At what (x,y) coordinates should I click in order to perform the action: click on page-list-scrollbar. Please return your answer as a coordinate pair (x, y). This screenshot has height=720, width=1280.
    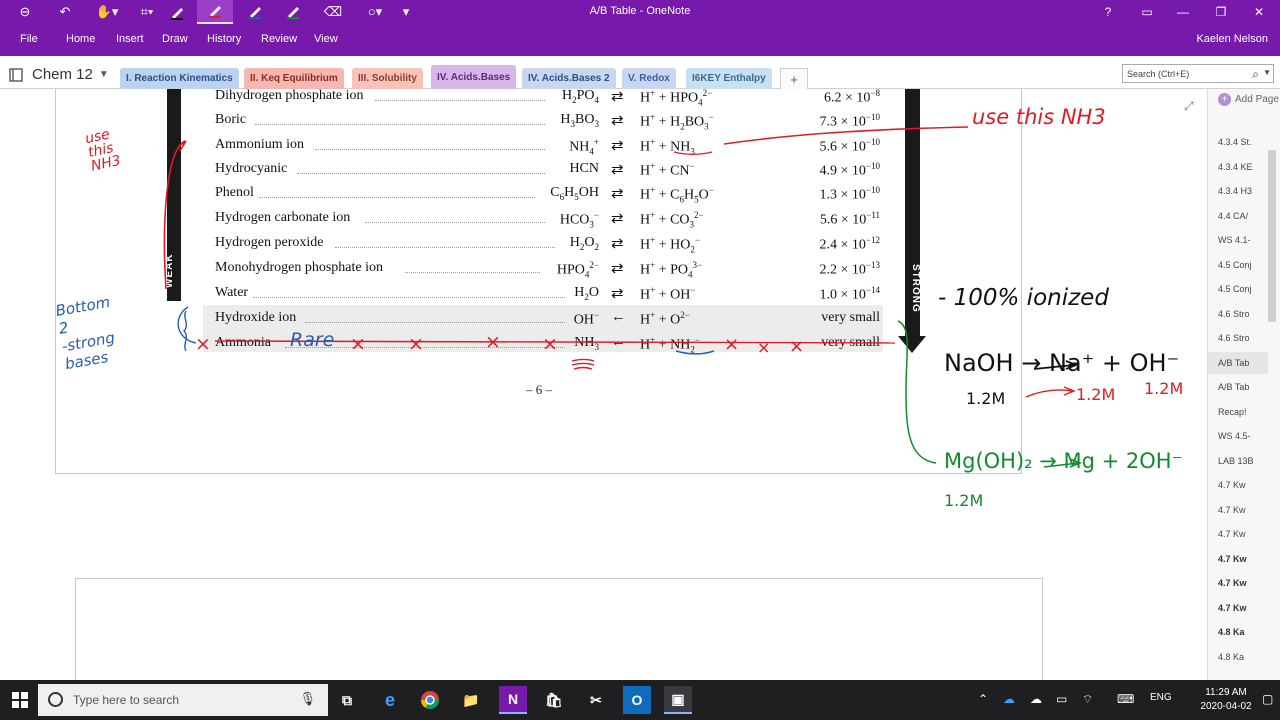
    Looking at the image, I should click on (1272, 236).